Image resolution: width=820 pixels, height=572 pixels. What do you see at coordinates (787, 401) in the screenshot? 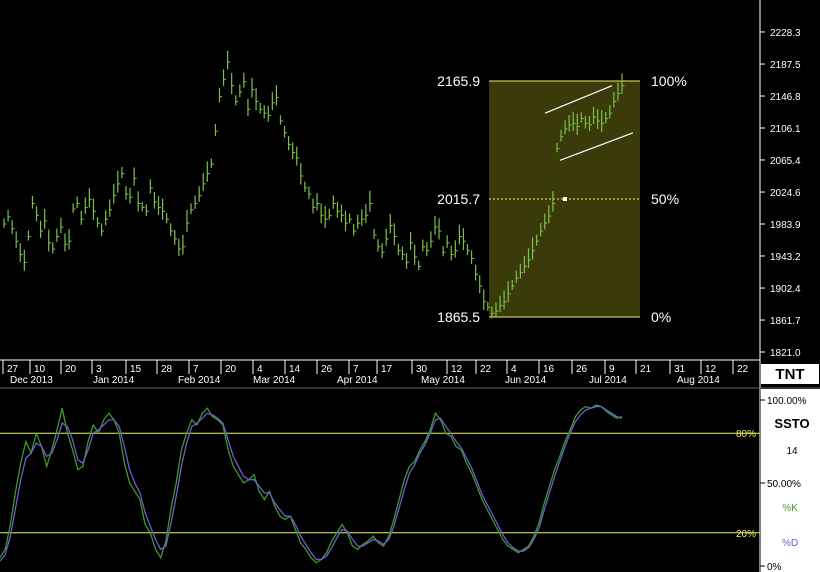
I see `indicator-y-tick-label: 100.00%` at bounding box center [787, 401].